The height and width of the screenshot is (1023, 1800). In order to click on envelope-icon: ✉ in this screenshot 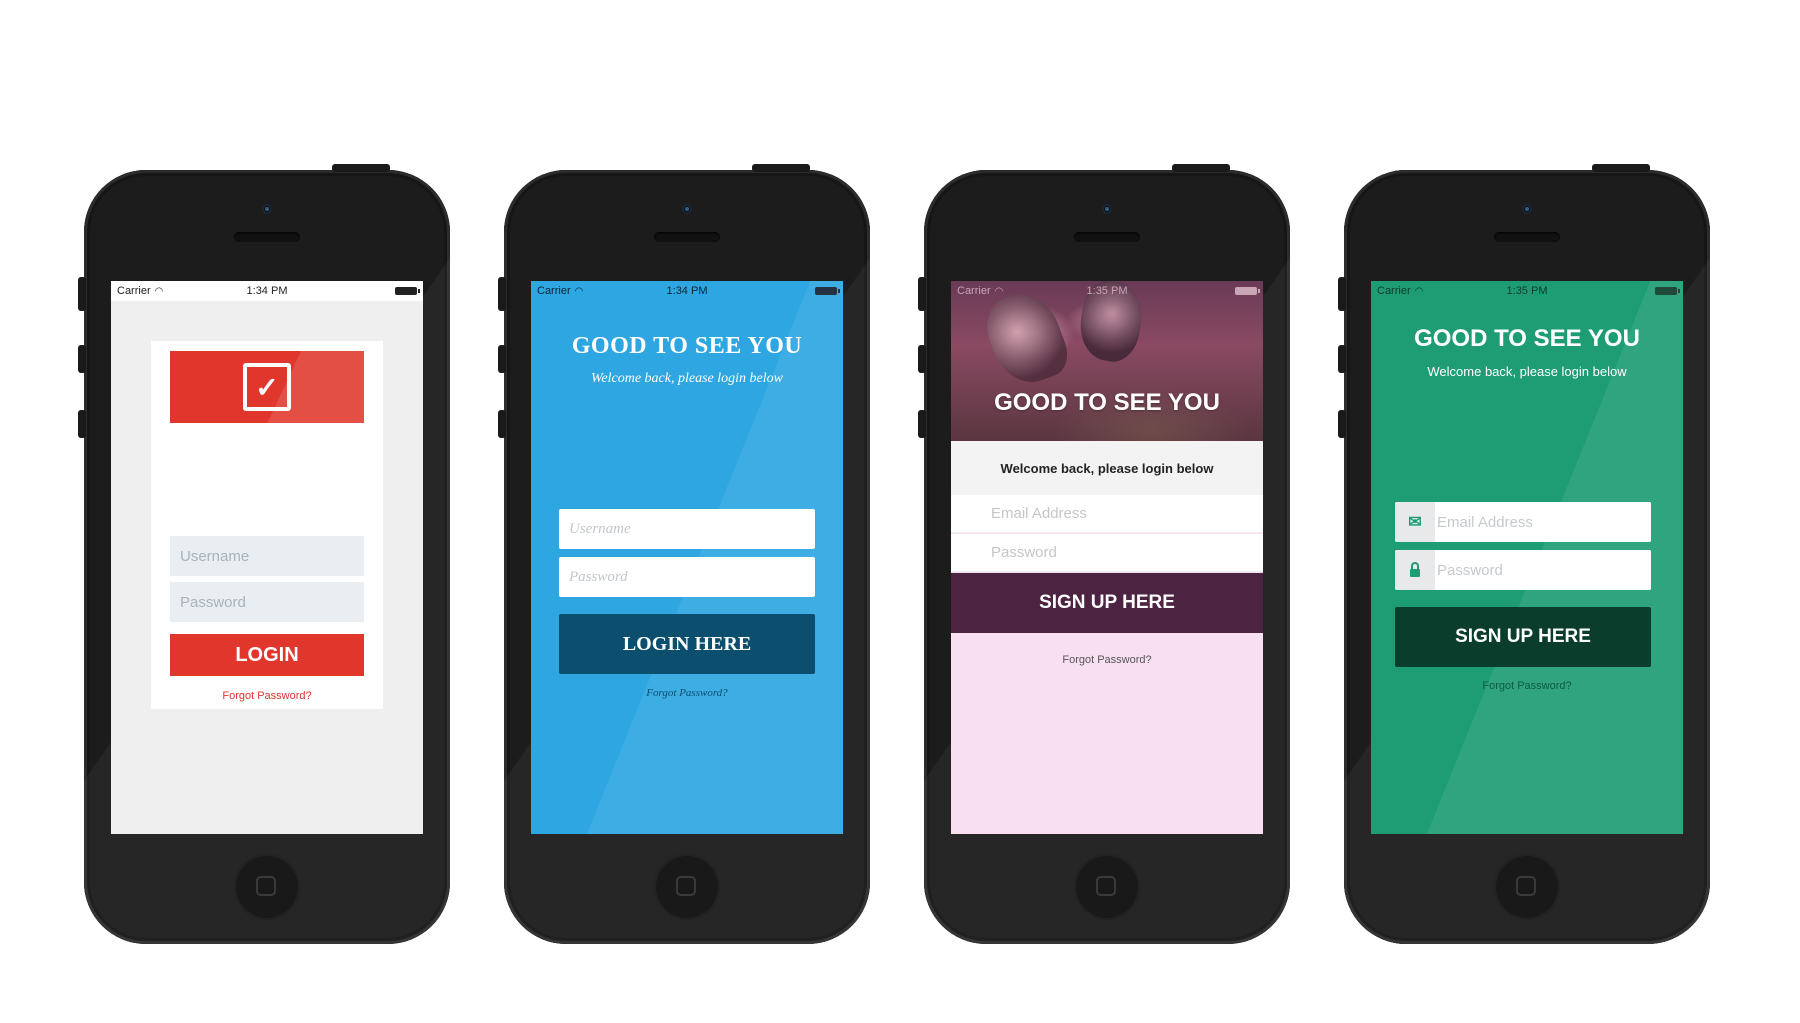, I will do `click(1415, 522)`.